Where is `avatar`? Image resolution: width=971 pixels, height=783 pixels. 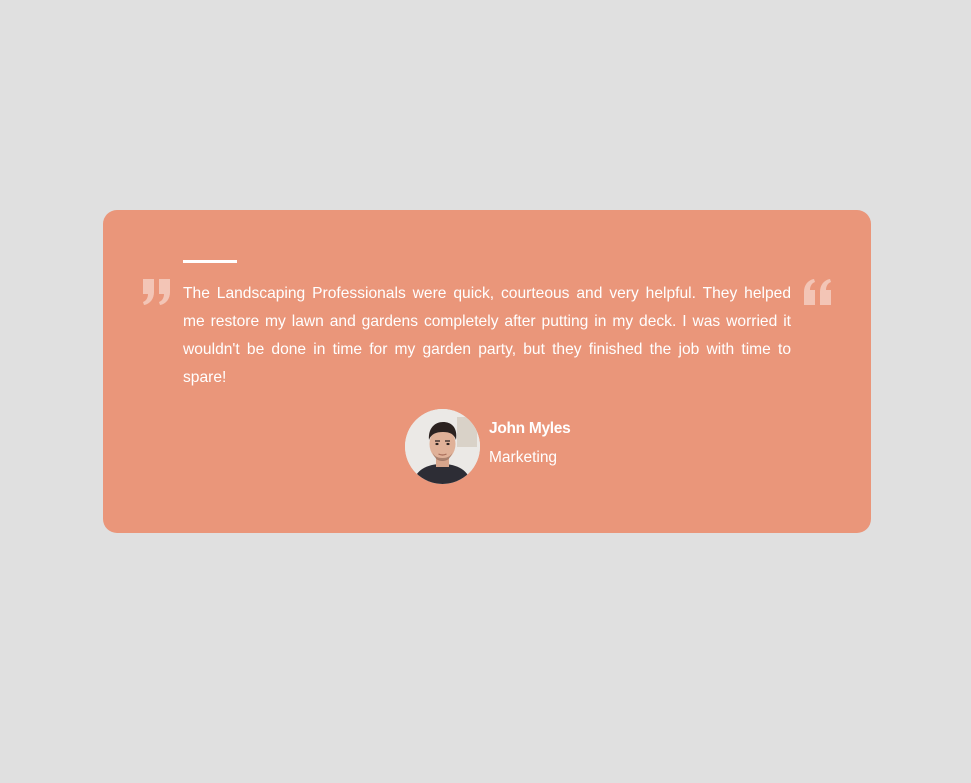 avatar is located at coordinates (442, 446).